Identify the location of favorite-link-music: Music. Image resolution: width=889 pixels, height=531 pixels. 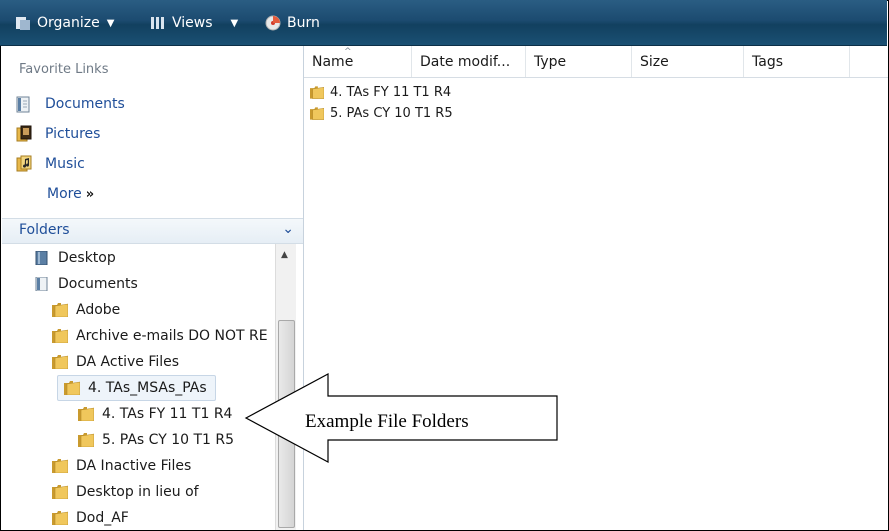
(50, 164).